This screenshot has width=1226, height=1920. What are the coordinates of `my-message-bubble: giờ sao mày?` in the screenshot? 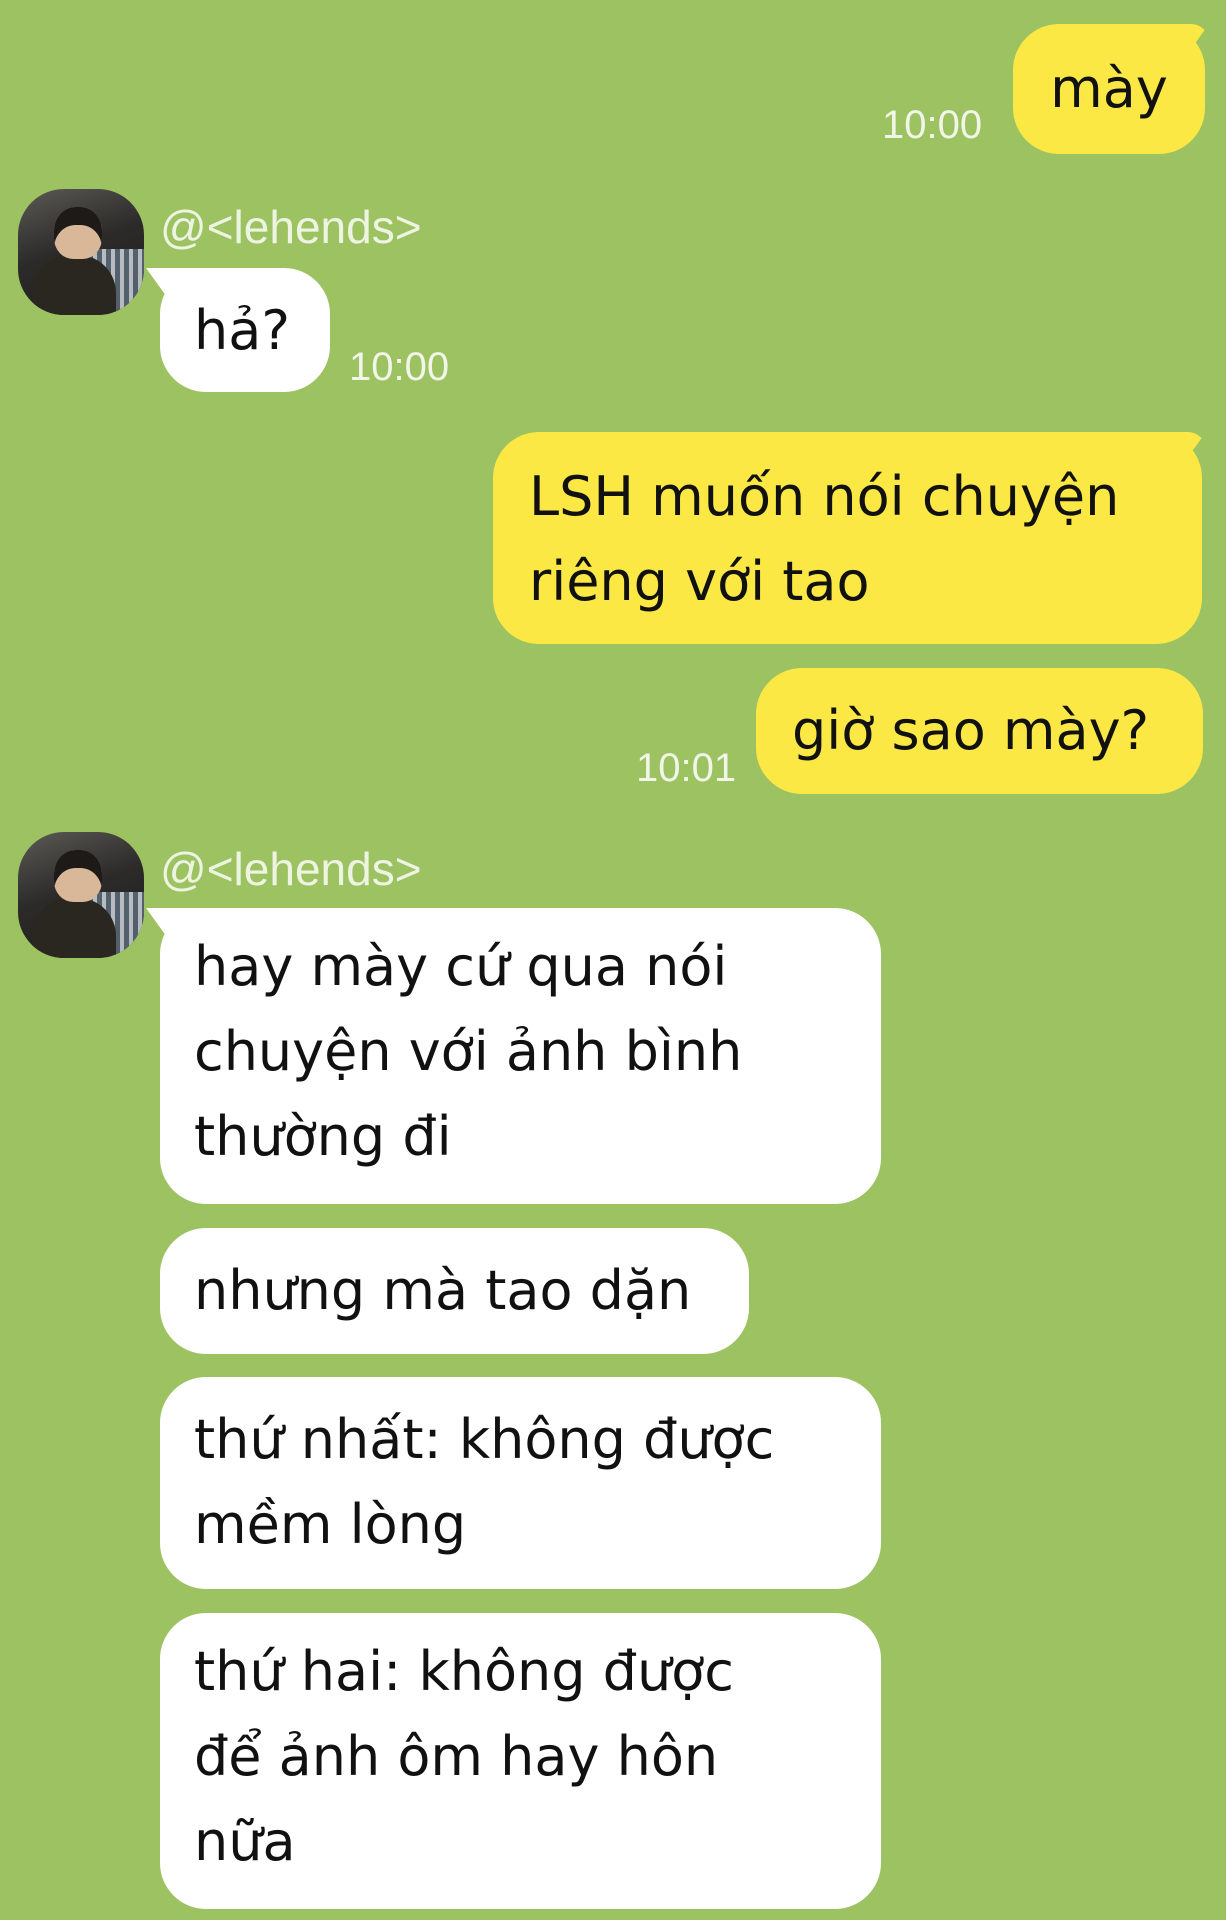 It's located at (979, 731).